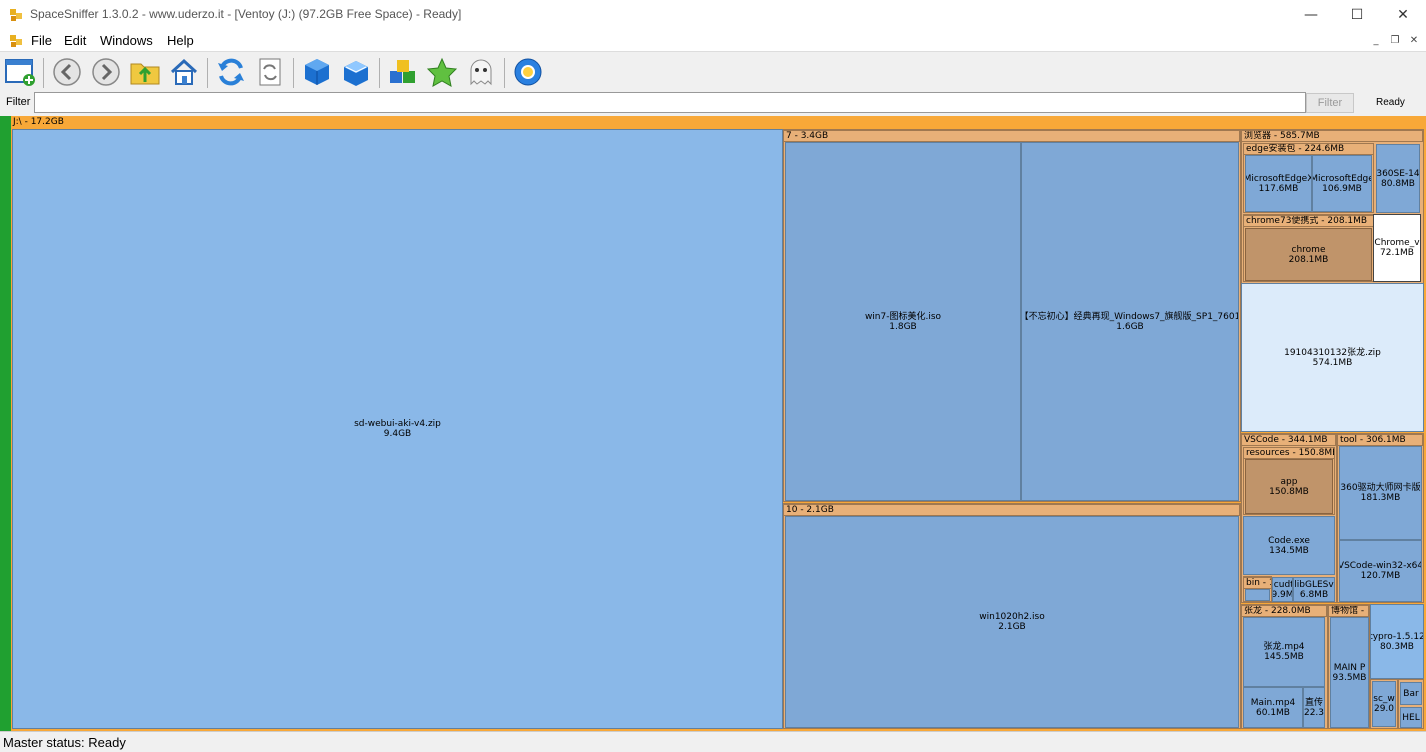 This screenshot has width=1426, height=752. I want to click on tile-icudt: icudt 9.9M, so click(1282, 589).